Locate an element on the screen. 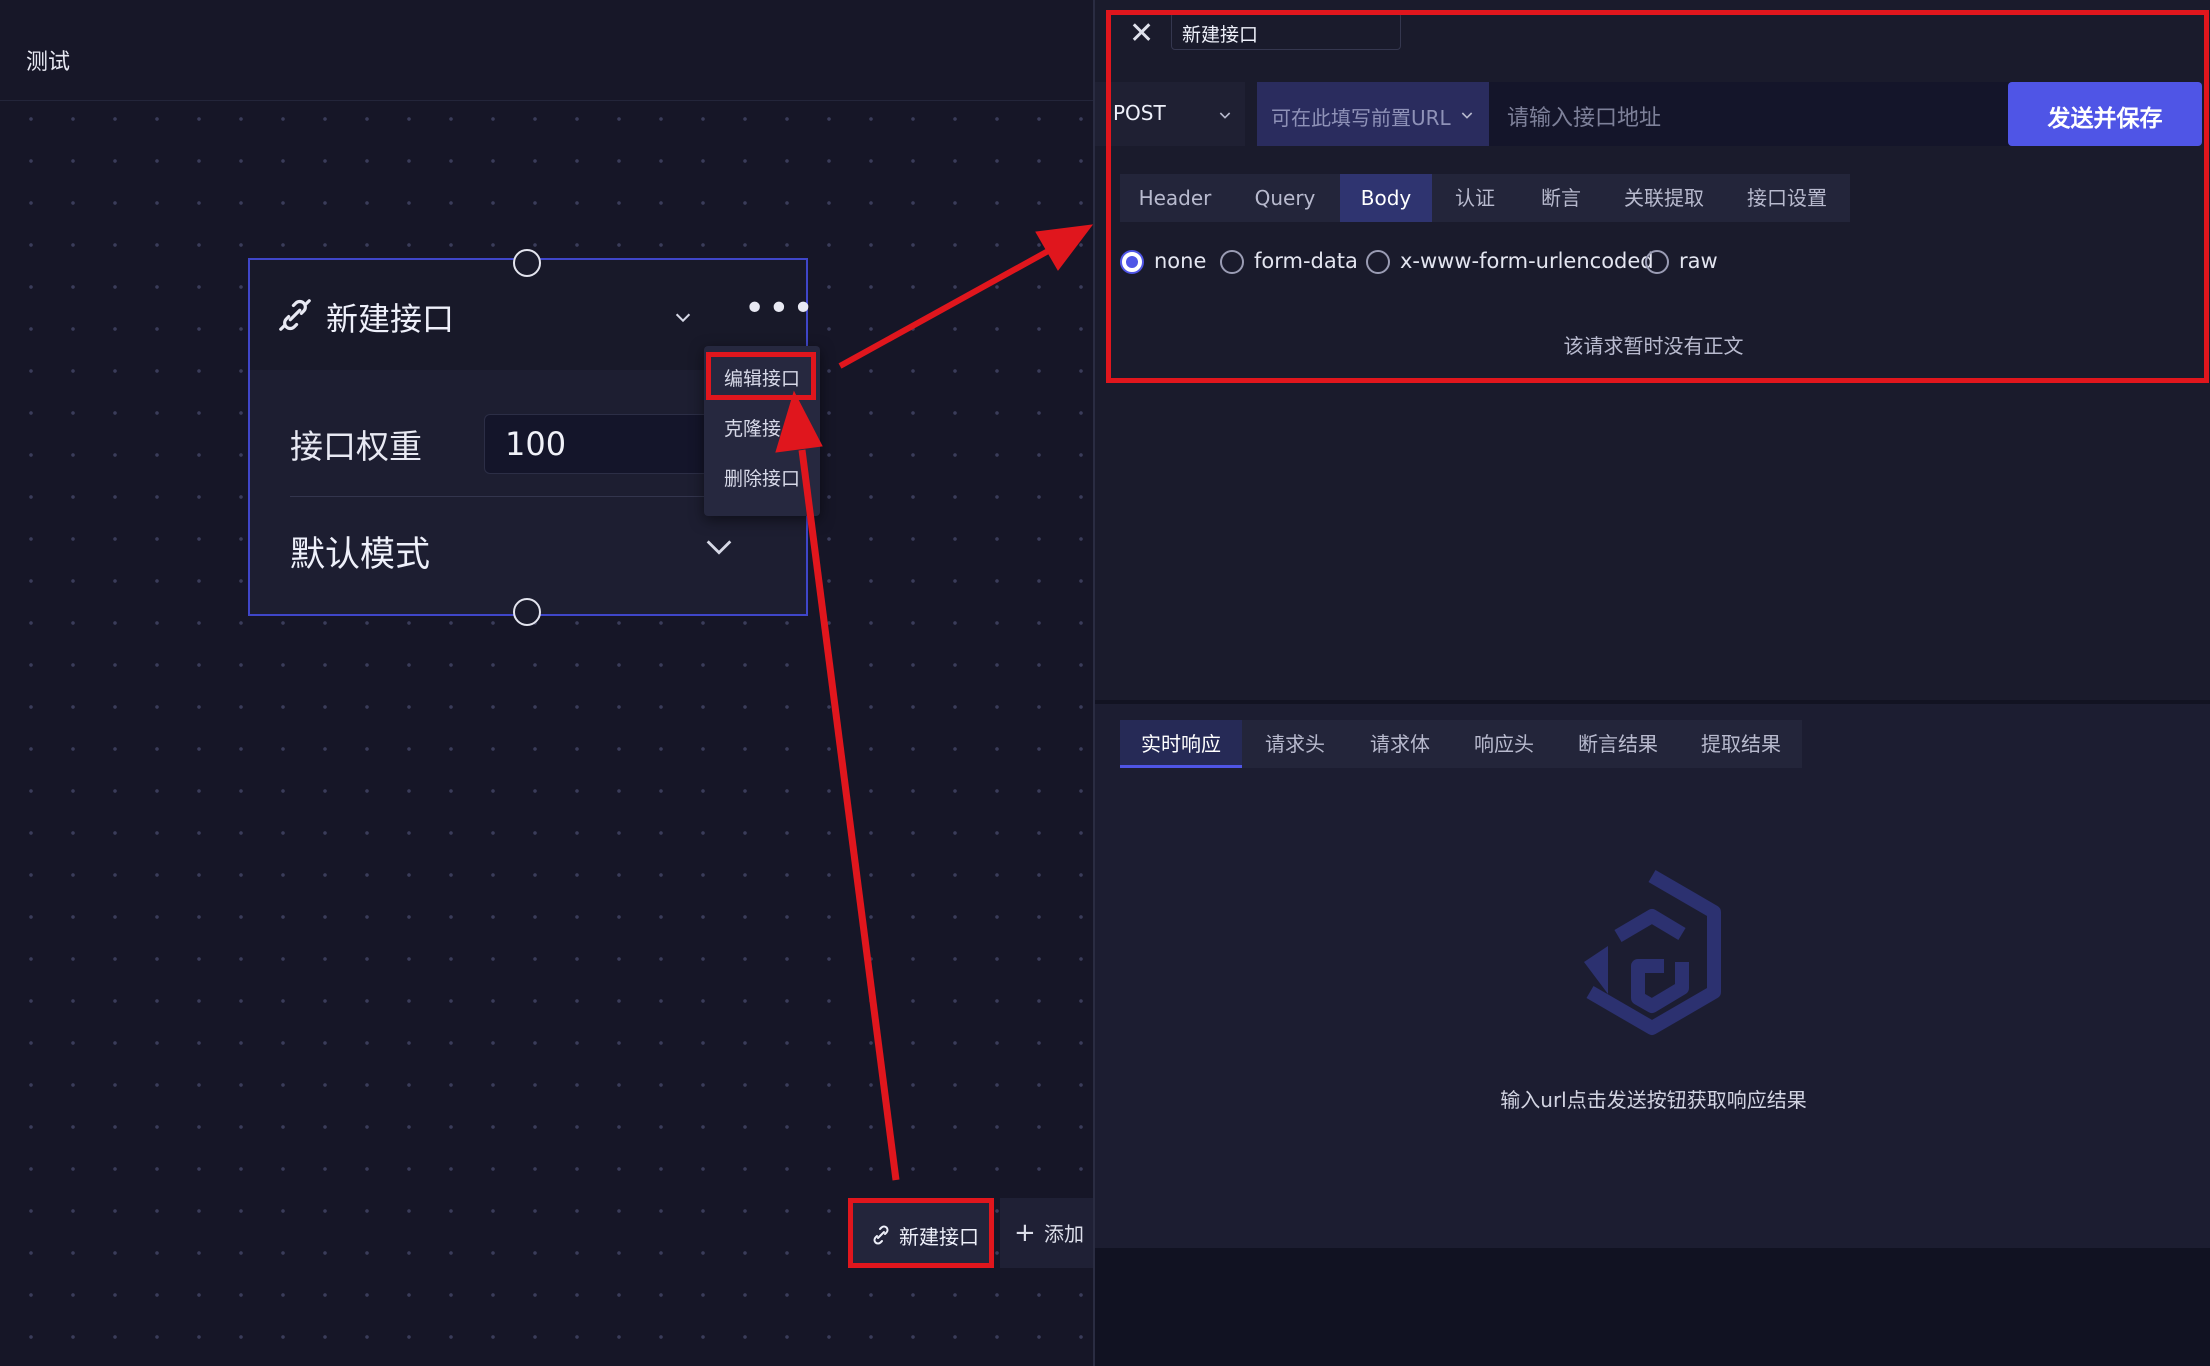 The width and height of the screenshot is (2210, 1366). tab-extract-results: 提取结果 is located at coordinates (1741, 744).